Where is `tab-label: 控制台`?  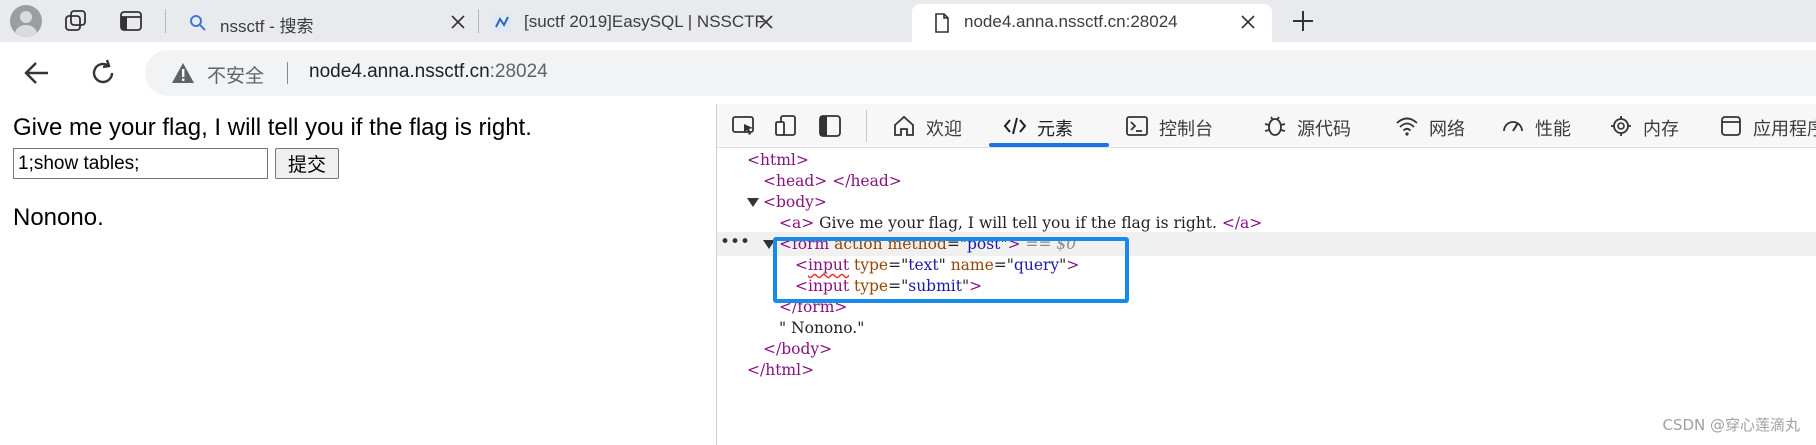 tab-label: 控制台 is located at coordinates (1186, 129).